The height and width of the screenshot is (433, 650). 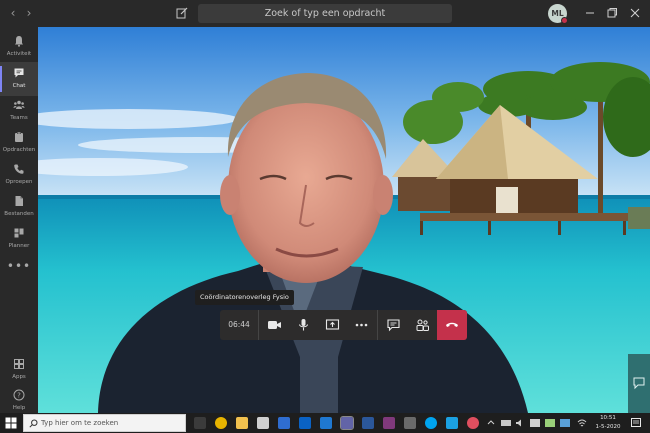 I want to click on call-timer: 06:44, so click(x=239, y=324).